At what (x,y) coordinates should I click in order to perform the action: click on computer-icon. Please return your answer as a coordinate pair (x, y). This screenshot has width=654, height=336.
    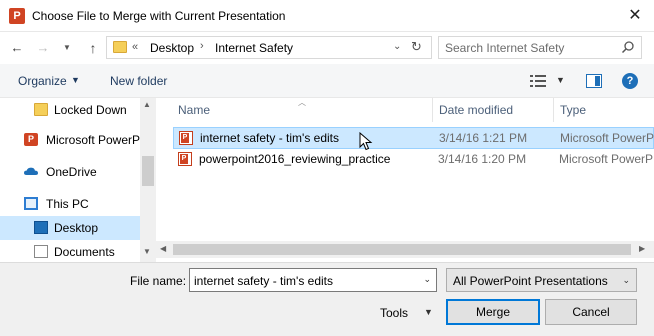
    Looking at the image, I should click on (31, 203).